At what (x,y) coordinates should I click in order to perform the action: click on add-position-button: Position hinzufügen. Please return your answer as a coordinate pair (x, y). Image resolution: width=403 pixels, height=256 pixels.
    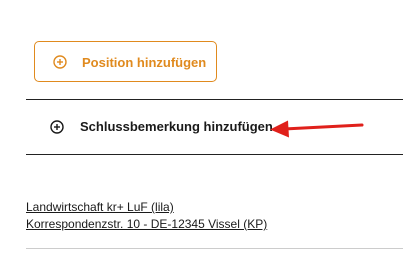
    Looking at the image, I should click on (125, 61).